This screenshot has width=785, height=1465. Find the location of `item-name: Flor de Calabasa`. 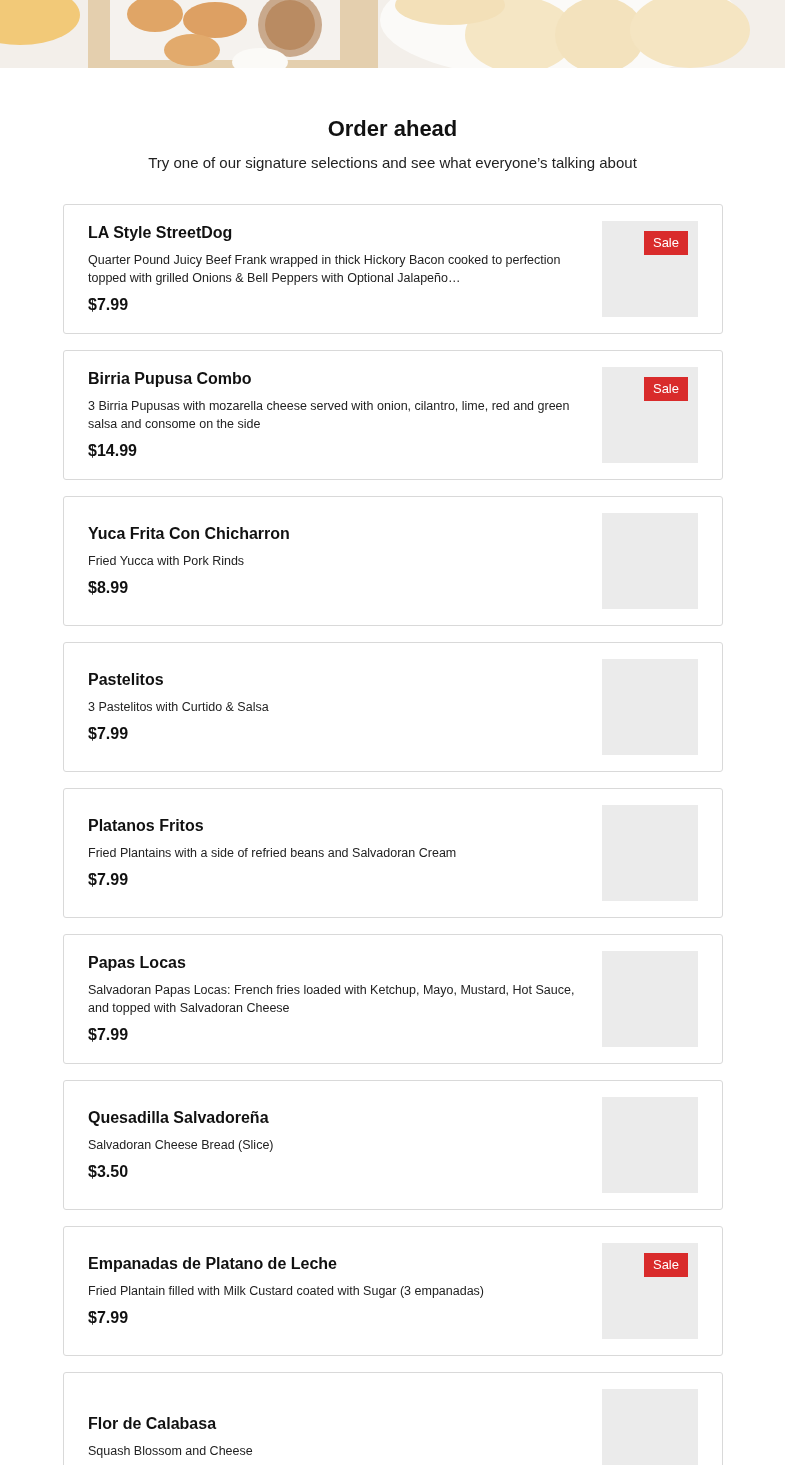

item-name: Flor de Calabasa is located at coordinates (153, 1424).